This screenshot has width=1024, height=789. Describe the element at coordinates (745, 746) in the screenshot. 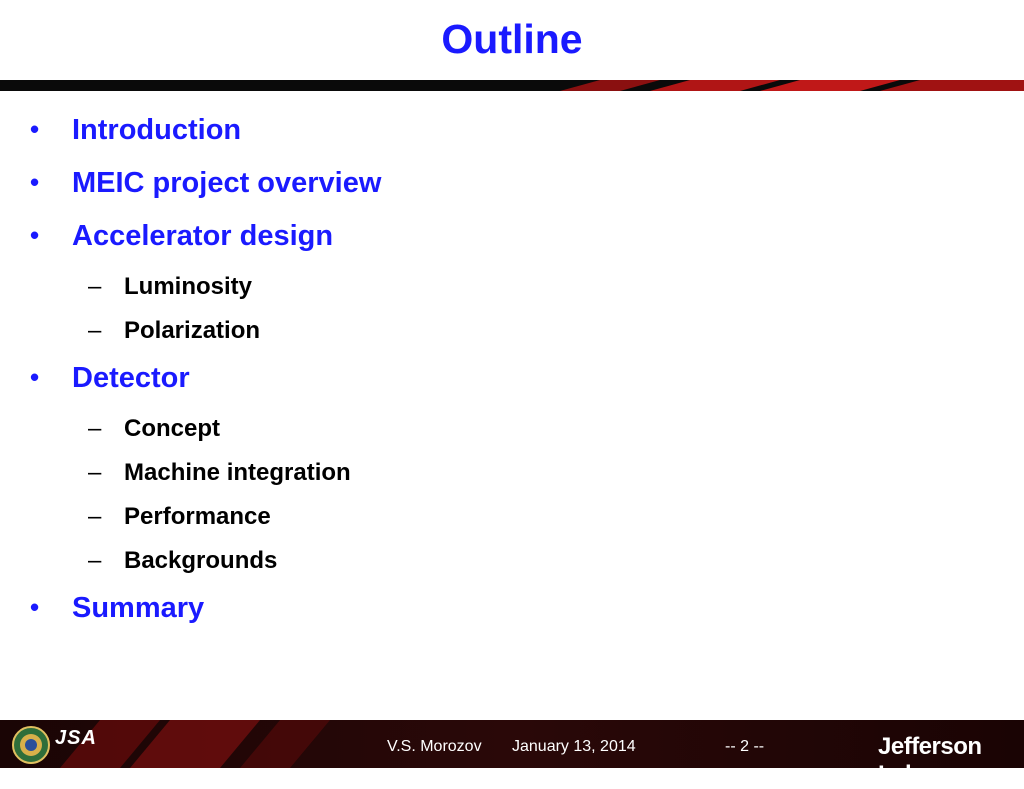

I see `footer-page-number: -- 2 --` at that location.